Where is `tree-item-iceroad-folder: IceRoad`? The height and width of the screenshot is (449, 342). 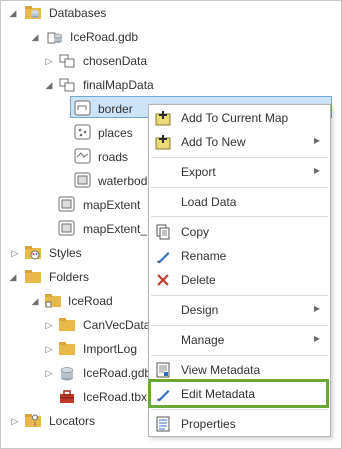 tree-item-iceroad-folder: IceRoad is located at coordinates (90, 301).